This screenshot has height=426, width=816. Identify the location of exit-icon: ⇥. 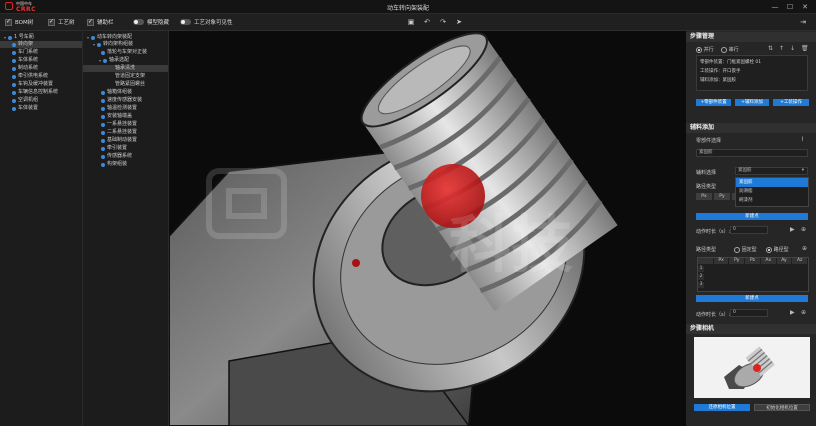
(803, 22).